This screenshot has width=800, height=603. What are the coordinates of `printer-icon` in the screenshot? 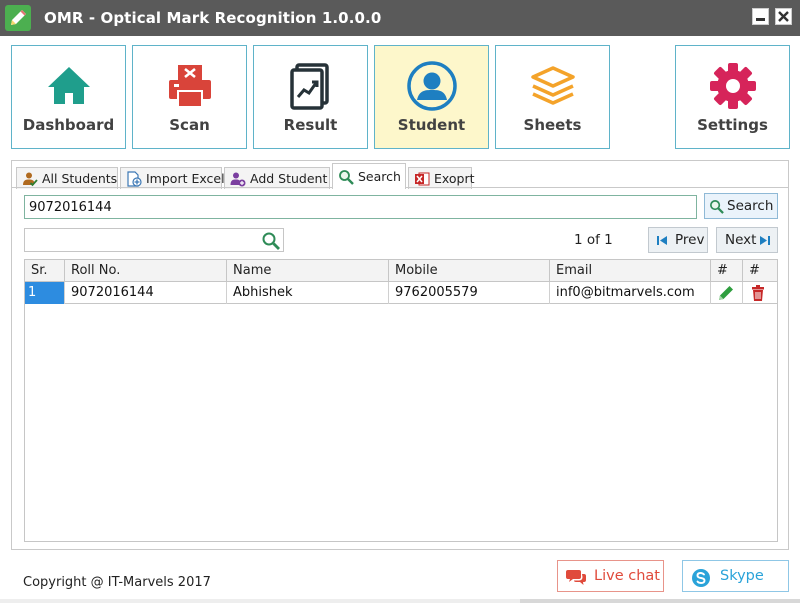 It's located at (190, 86).